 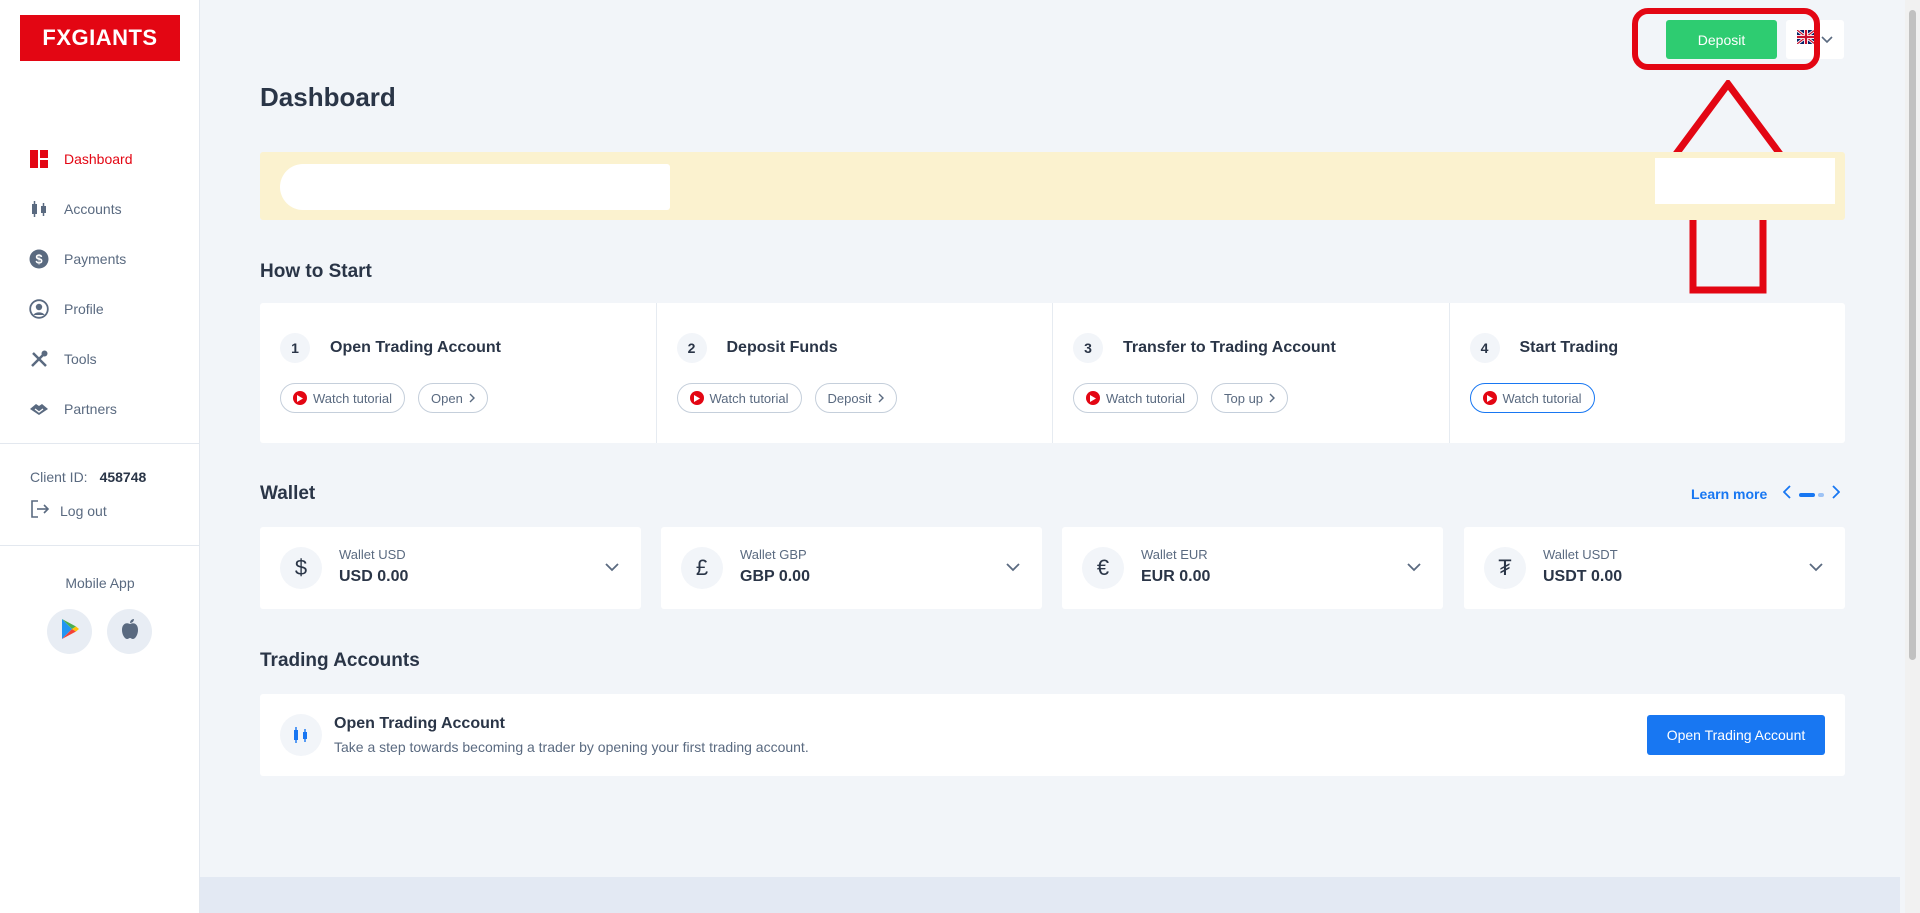 What do you see at coordinates (1229, 347) in the screenshot?
I see `step-title: Transfer to Trading Account` at bounding box center [1229, 347].